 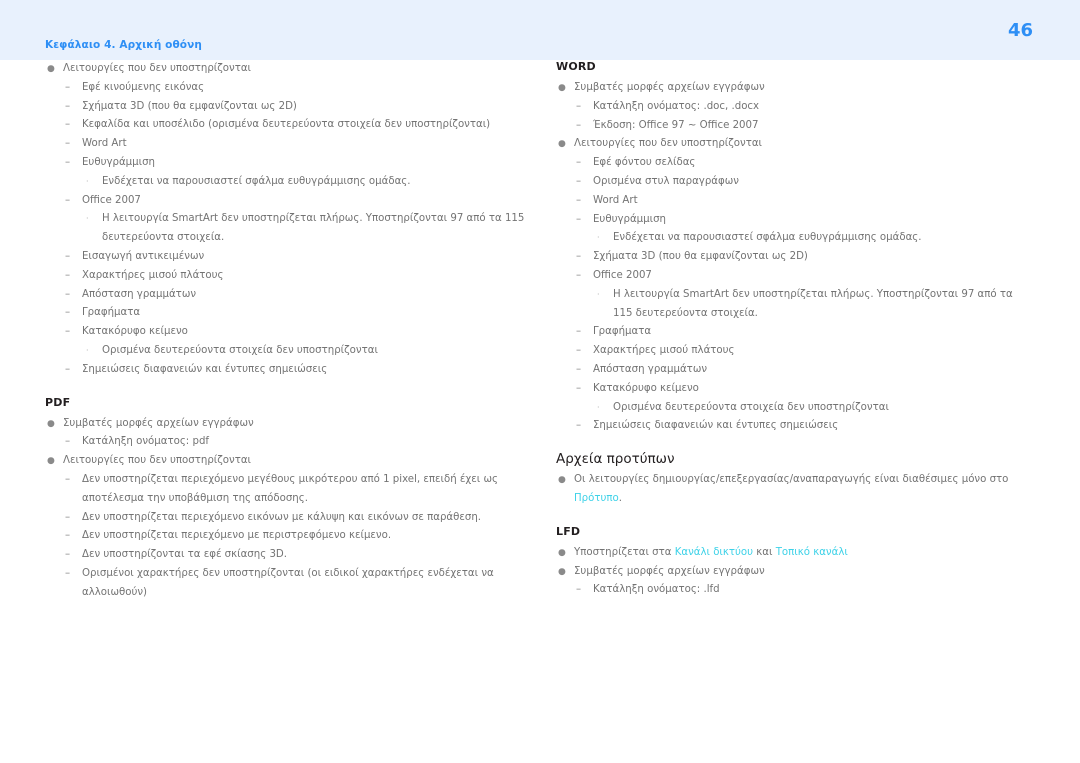 What do you see at coordinates (596, 498) in the screenshot?
I see `template-link: Πρότυπο` at bounding box center [596, 498].